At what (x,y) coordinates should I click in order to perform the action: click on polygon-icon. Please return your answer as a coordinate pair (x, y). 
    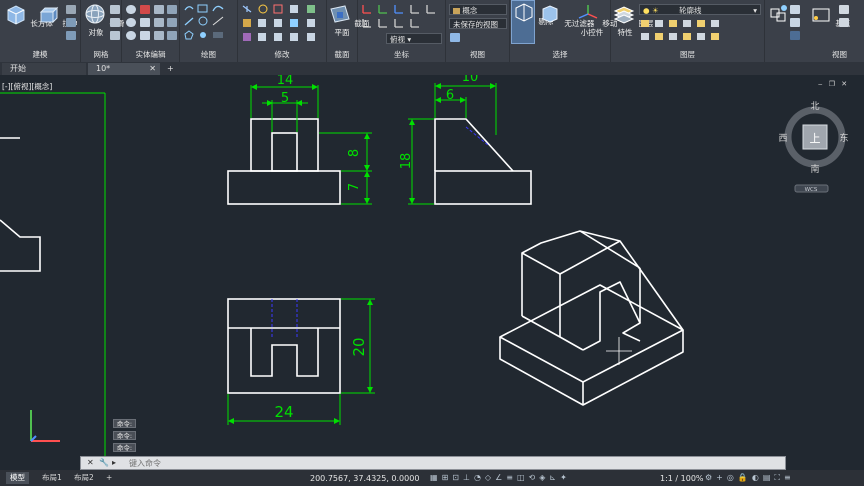
    Looking at the image, I should click on (189, 35).